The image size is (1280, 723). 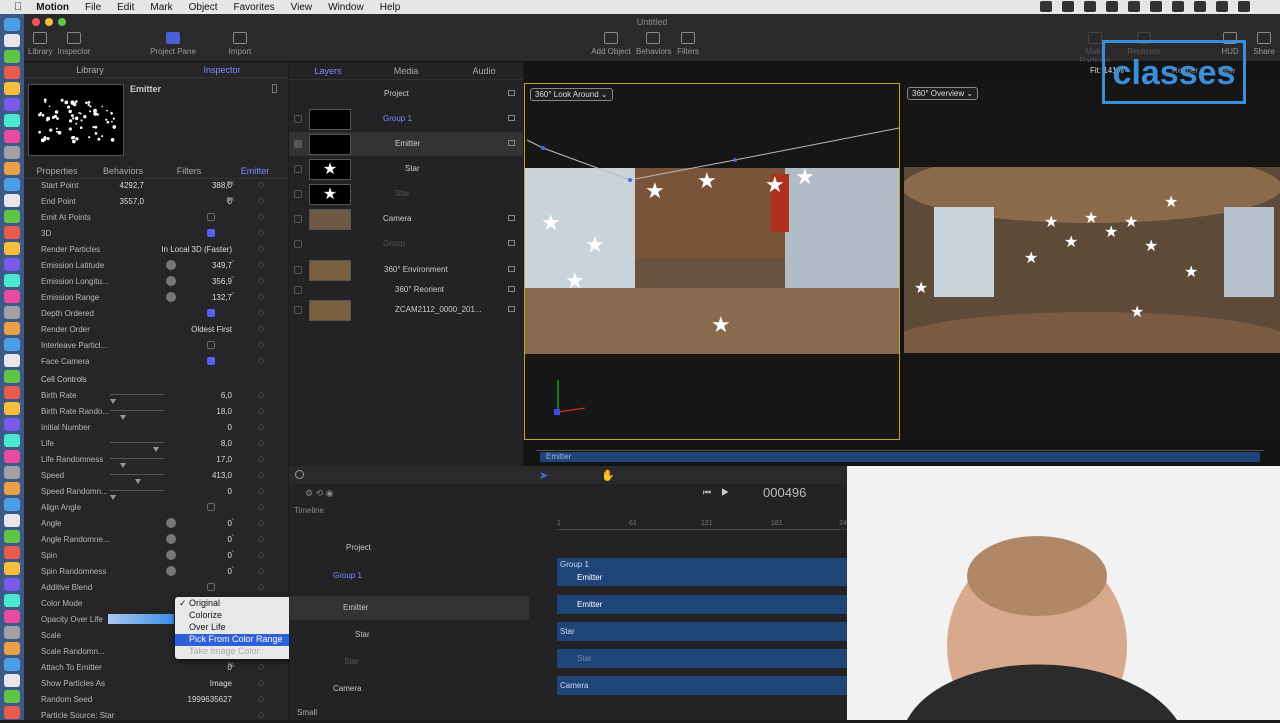 I want to click on property-row: Life Randomness 17,0, so click(x=156, y=459).